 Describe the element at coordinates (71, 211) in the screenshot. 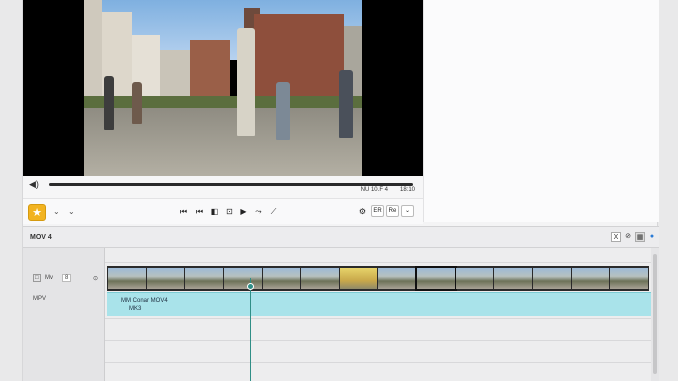

I see `dropdown-2: ⌄` at that location.